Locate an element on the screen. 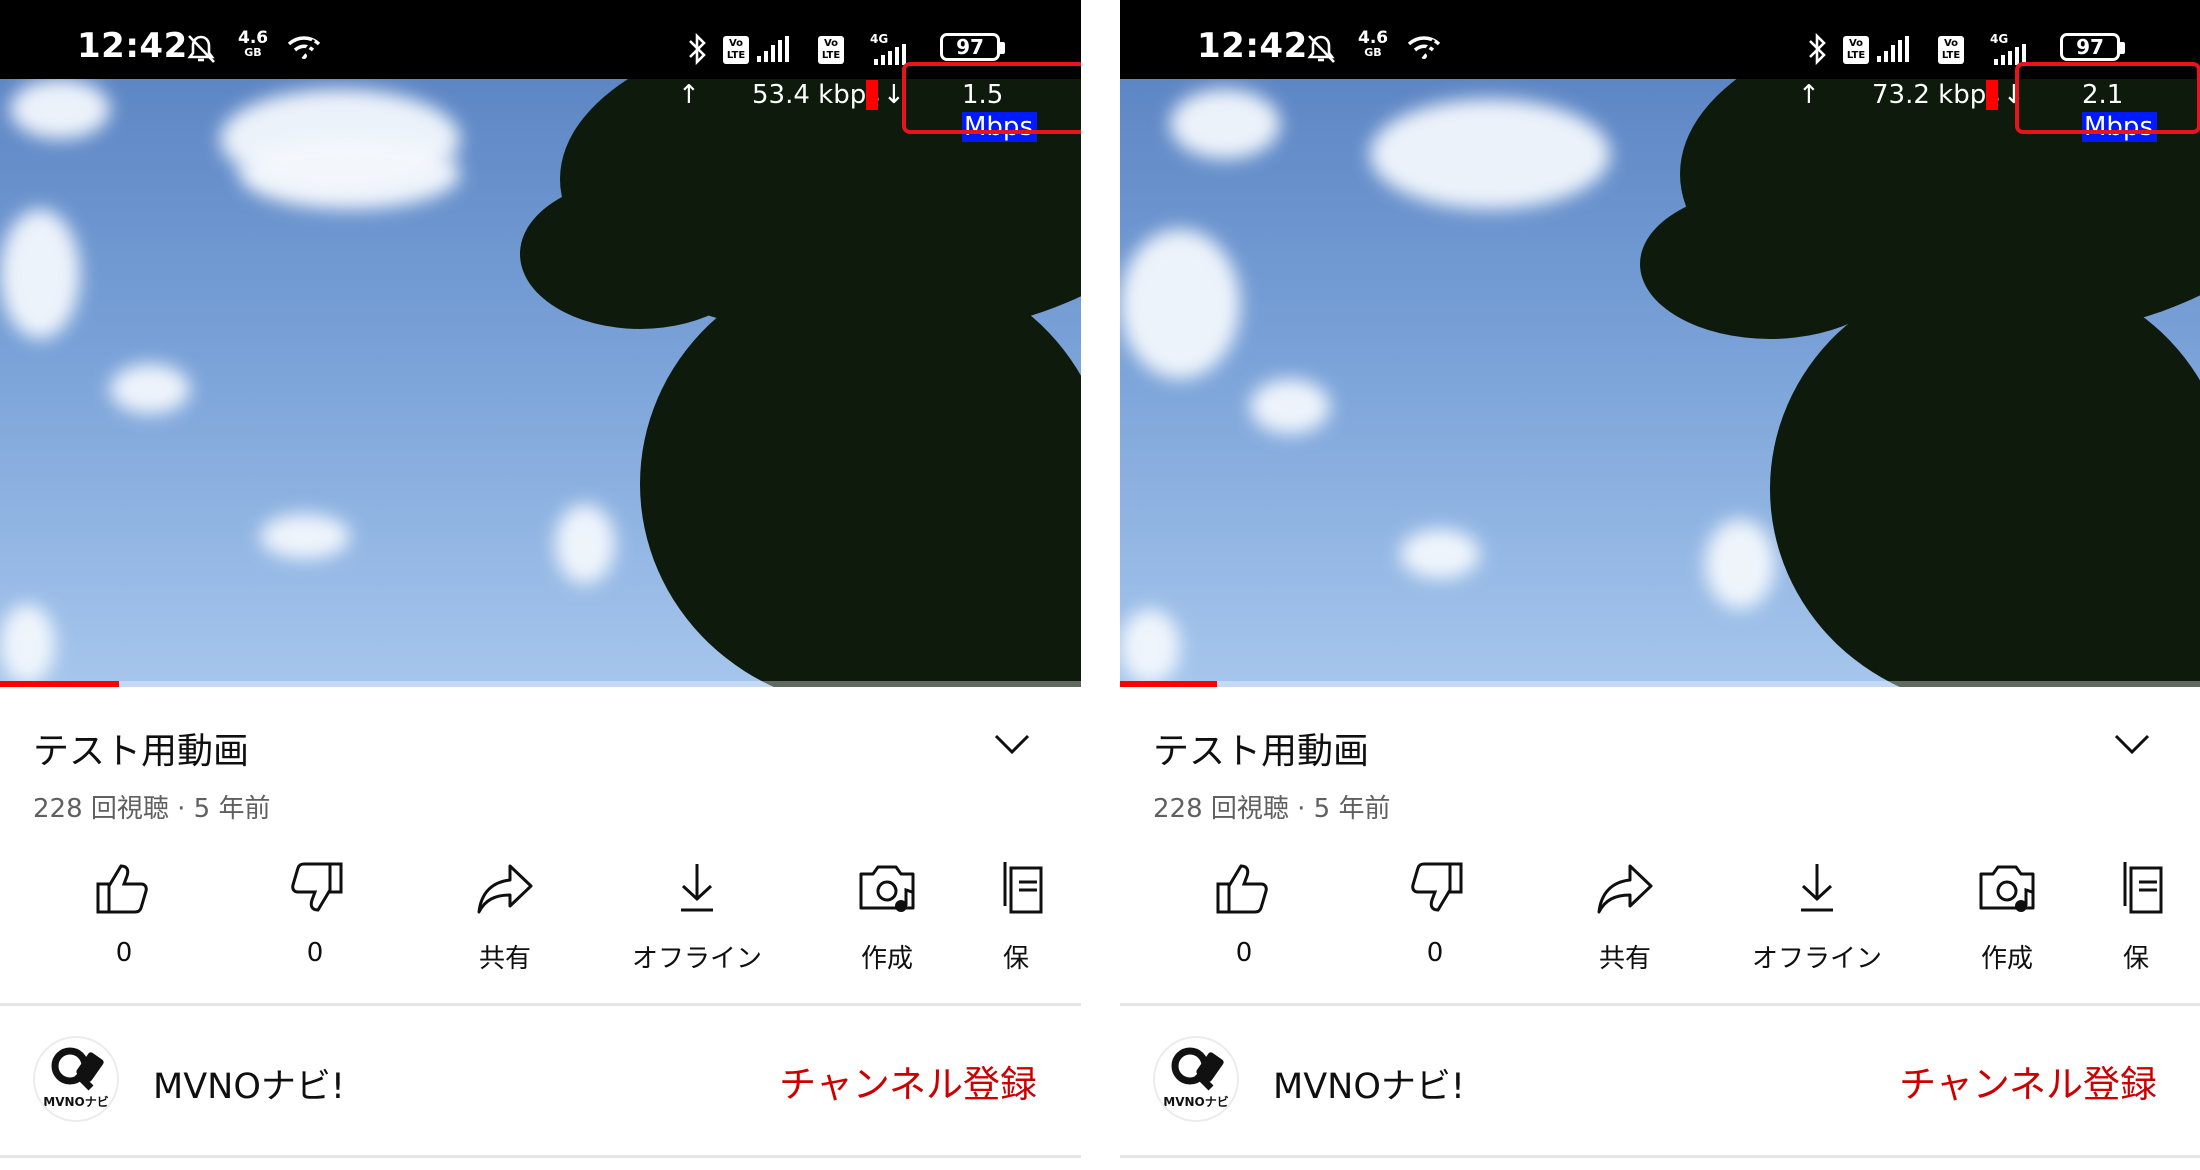 The width and height of the screenshot is (2200, 1170). save-label: 保 is located at coordinates (2136, 959).